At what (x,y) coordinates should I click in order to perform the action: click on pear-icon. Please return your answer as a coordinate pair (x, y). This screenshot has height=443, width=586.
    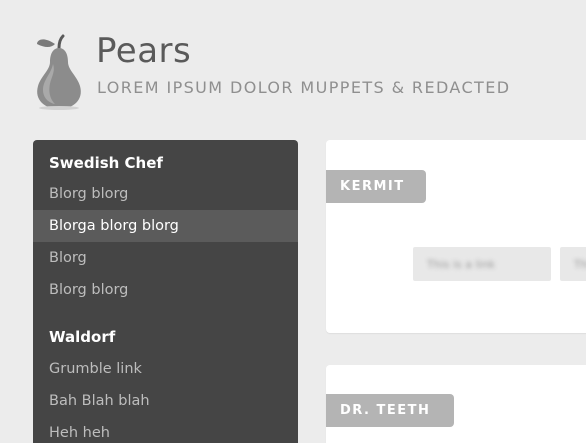
    Looking at the image, I should click on (61, 72).